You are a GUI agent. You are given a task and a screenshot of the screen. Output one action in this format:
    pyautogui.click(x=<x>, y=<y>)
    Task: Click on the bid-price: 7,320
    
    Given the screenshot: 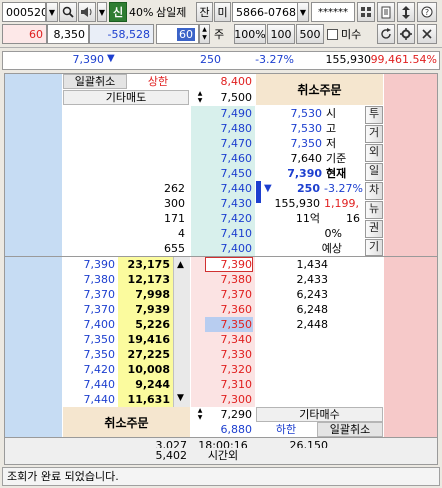 What is the action you would take?
    pyautogui.click(x=222, y=369)
    